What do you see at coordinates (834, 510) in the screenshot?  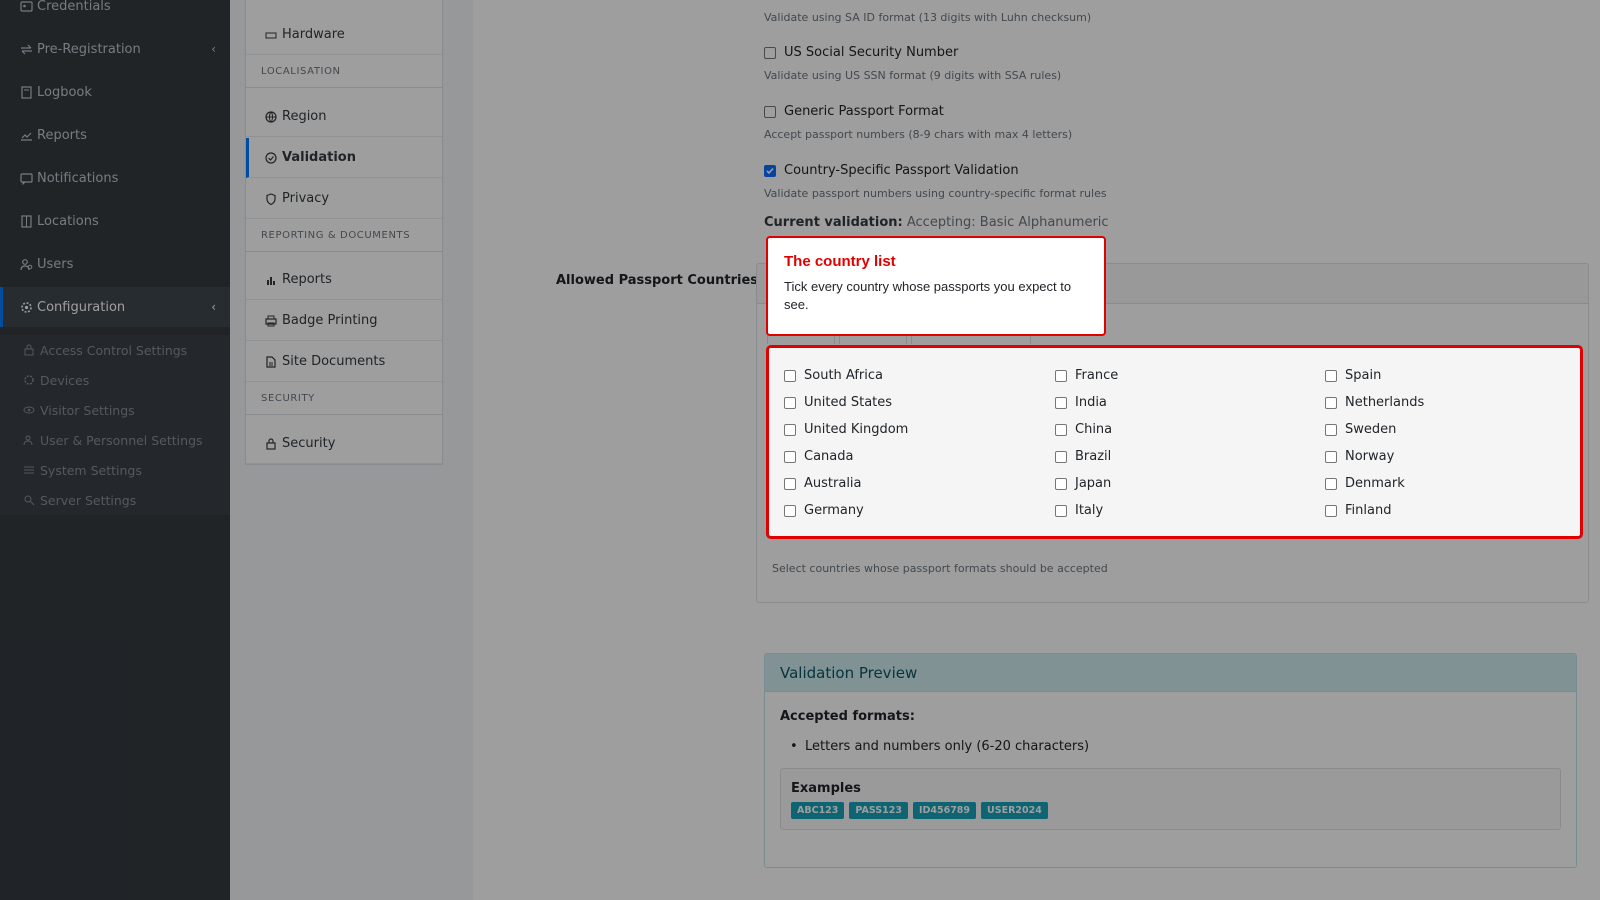 I see `country-label: Germany` at bounding box center [834, 510].